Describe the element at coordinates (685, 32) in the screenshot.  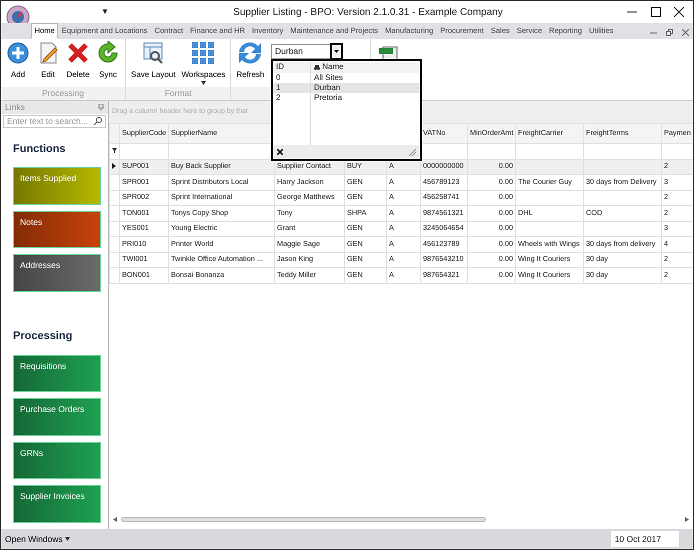
I see `close-document-icon` at that location.